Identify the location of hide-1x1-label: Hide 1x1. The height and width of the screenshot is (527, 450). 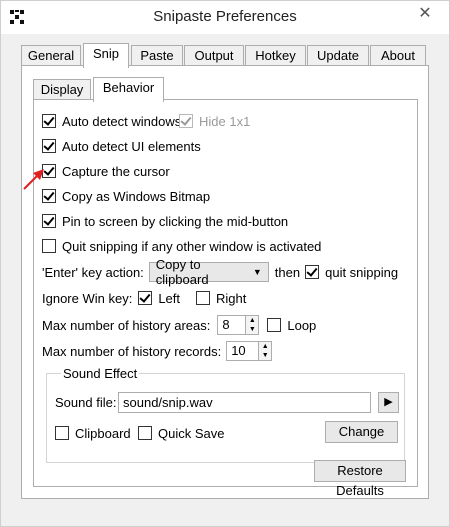
(225, 121).